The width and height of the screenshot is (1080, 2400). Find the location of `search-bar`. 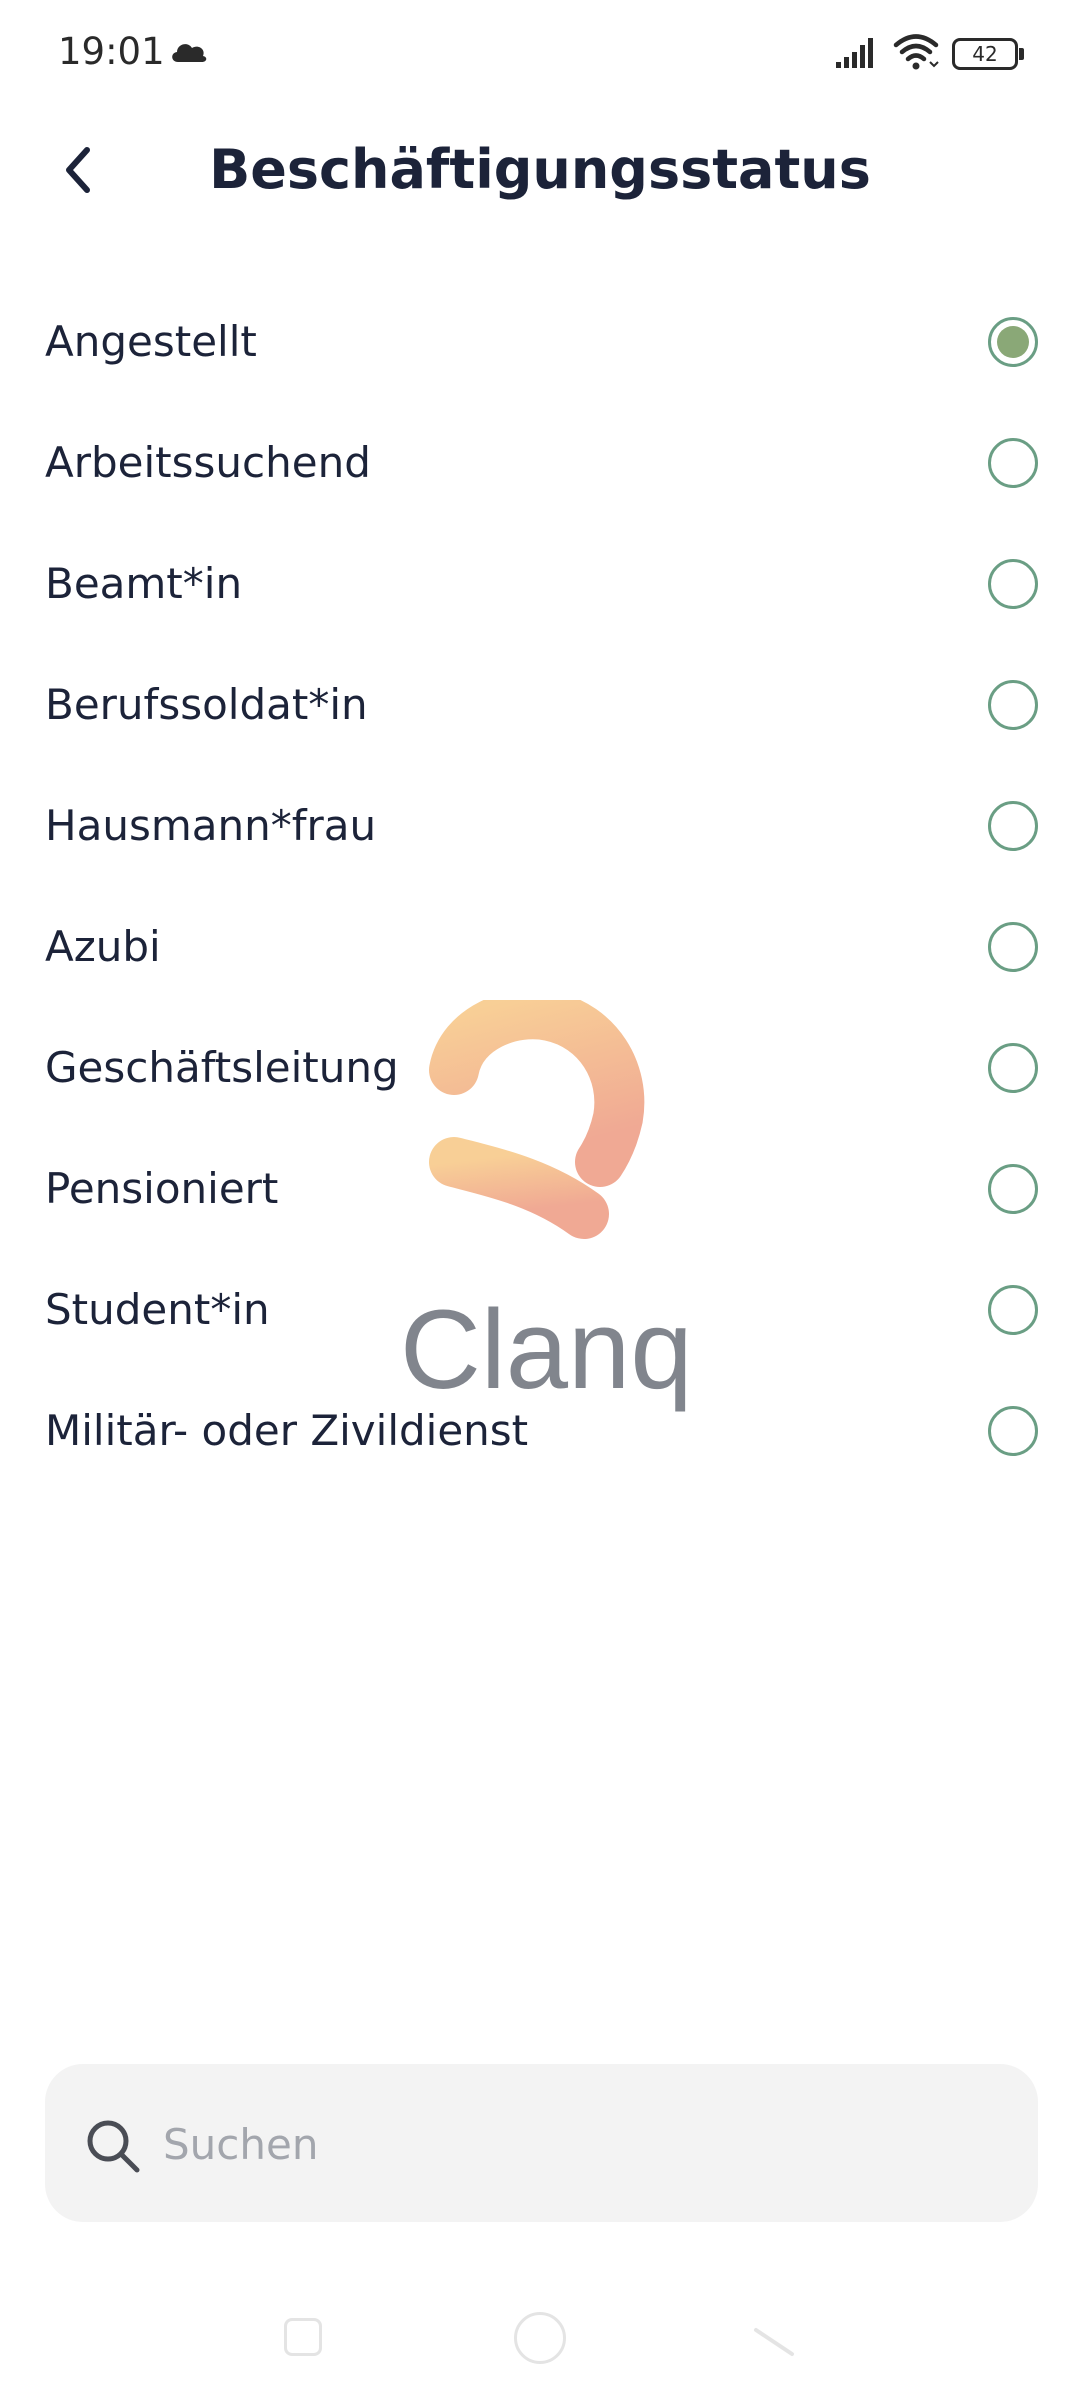

search-bar is located at coordinates (541, 2143).